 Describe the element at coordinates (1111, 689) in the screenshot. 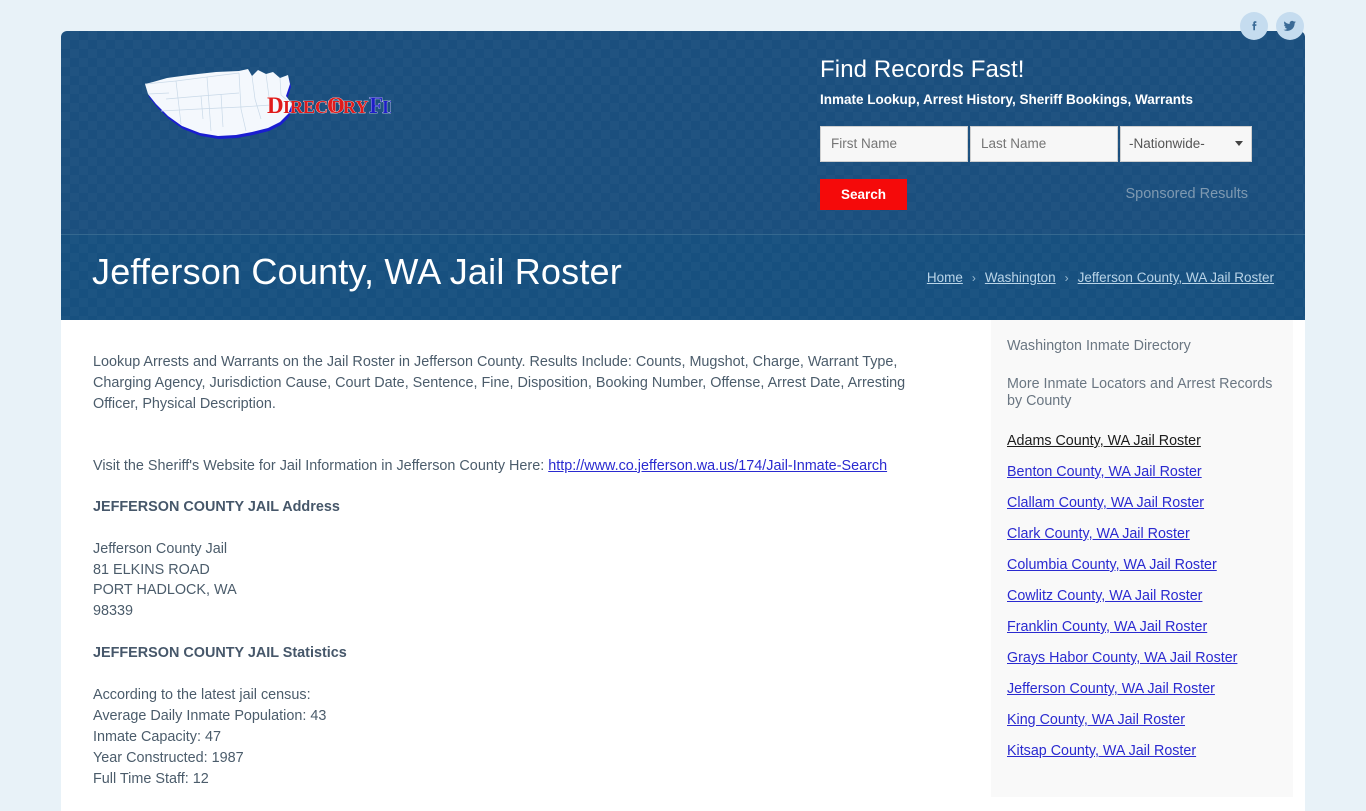

I see `sidebar-item-jefferson: Jefferson County, WA Jail Roster` at that location.